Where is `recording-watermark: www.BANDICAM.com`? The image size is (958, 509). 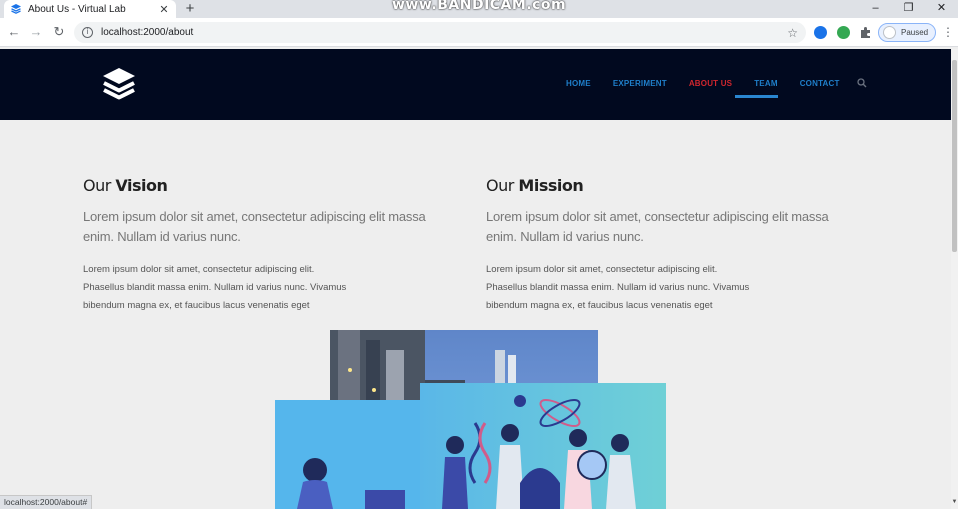
recording-watermark: www.BANDICAM.com is located at coordinates (479, 6).